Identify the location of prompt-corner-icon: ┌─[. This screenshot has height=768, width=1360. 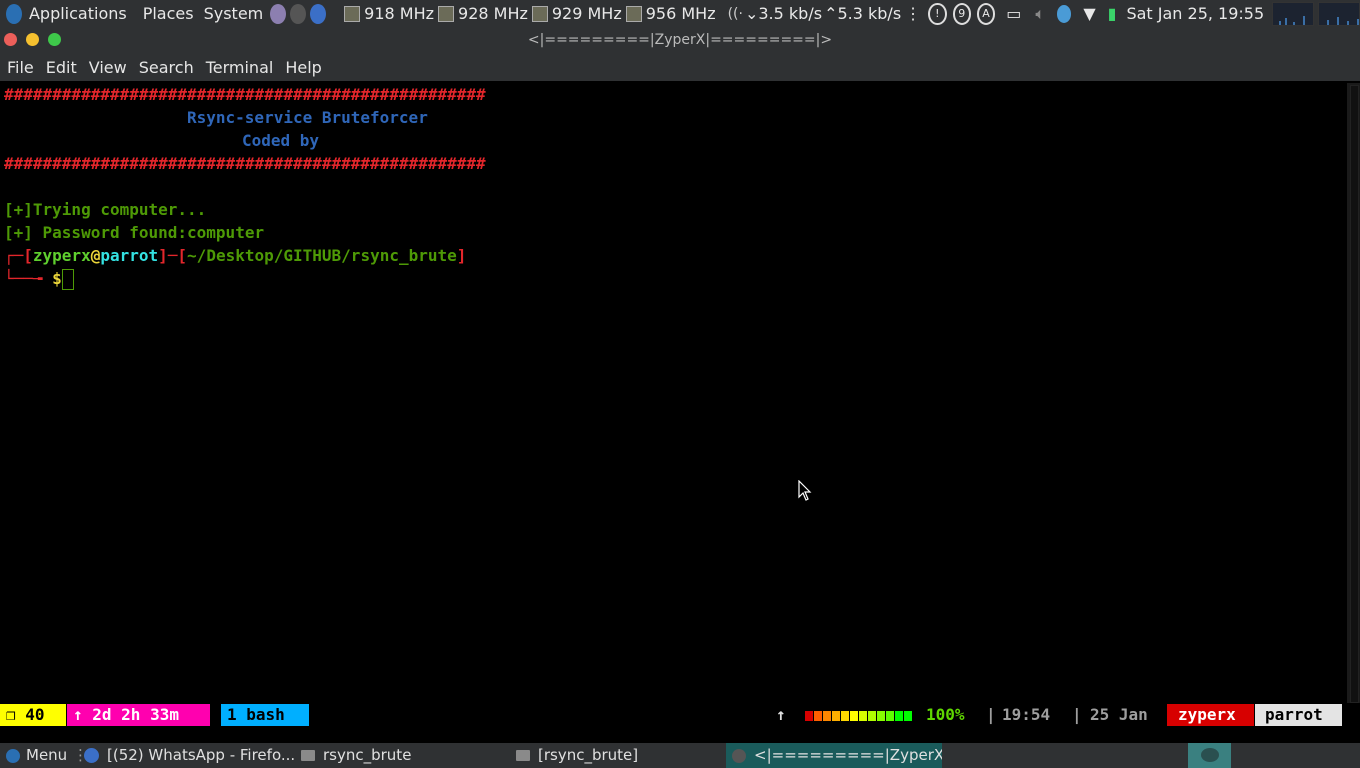
(18, 255).